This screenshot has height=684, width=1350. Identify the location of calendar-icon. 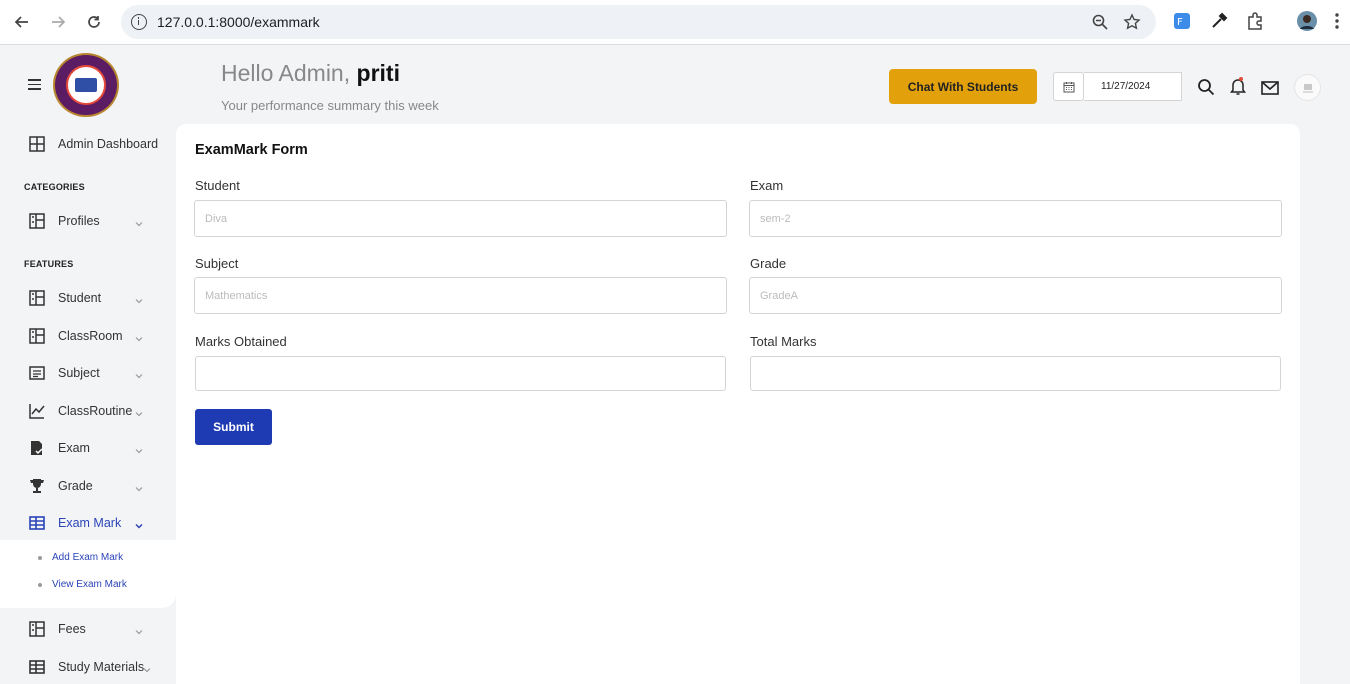
(1068, 86).